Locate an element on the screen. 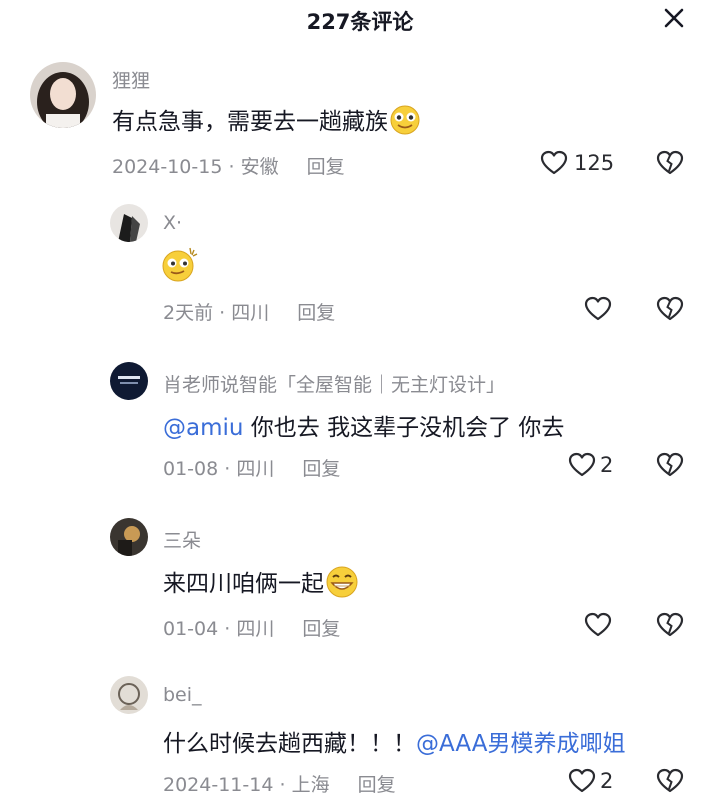  comments-header: 227条评论 is located at coordinates (360, 20).